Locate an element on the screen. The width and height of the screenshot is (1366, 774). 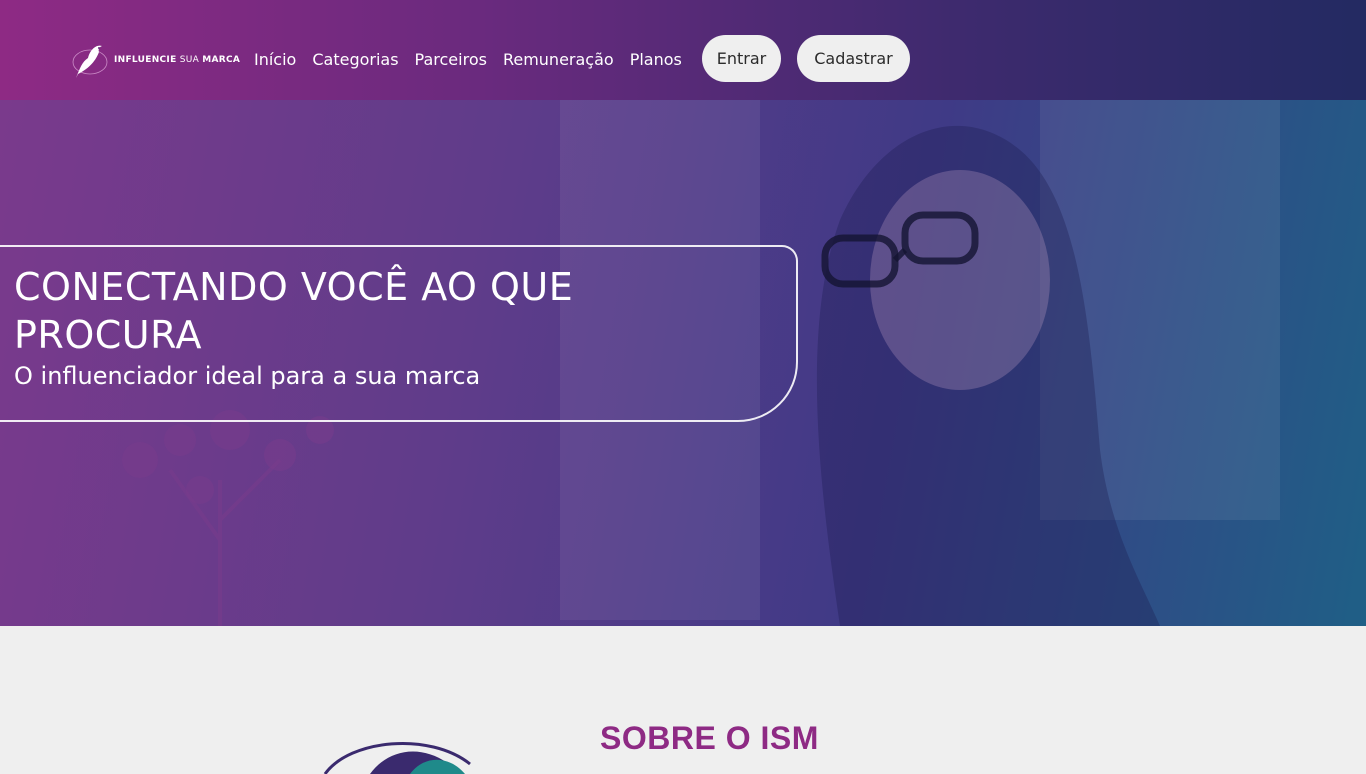
about-section-title: SOBRE O ISM is located at coordinates (709, 738).